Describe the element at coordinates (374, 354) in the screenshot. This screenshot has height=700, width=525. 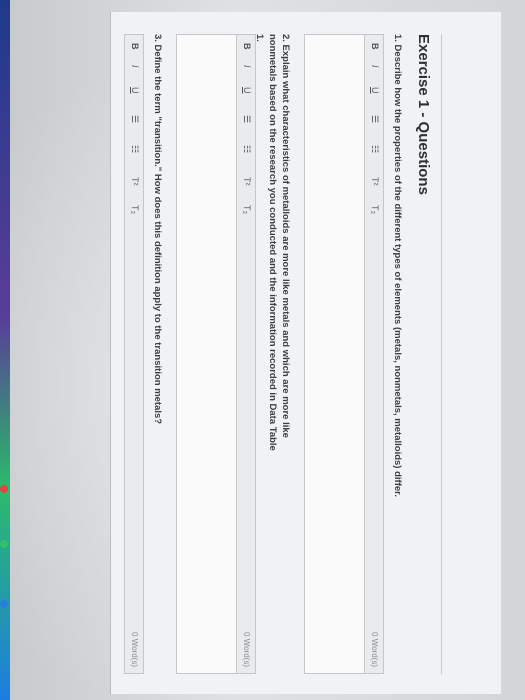
I see `question-1-toolbar: B I U ☰ ☷ T² T₂ 0 Word(s)` at that location.